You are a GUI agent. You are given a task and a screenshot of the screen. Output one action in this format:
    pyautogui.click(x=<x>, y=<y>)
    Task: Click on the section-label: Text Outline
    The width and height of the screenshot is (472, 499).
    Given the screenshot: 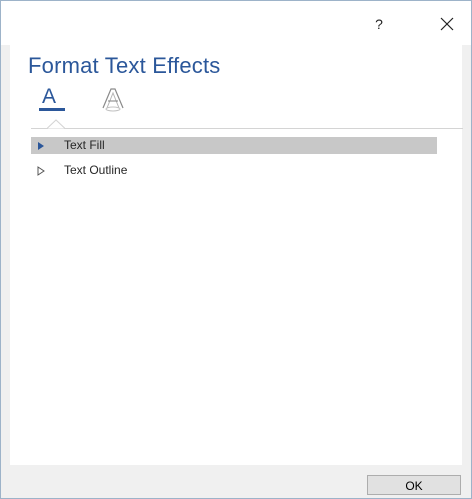 What is the action you would take?
    pyautogui.click(x=96, y=170)
    